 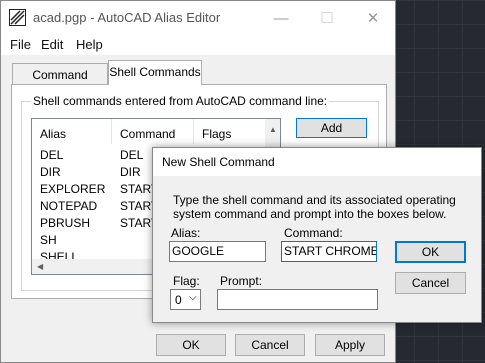 I want to click on list-item: PBRUSH, so click(x=65, y=223).